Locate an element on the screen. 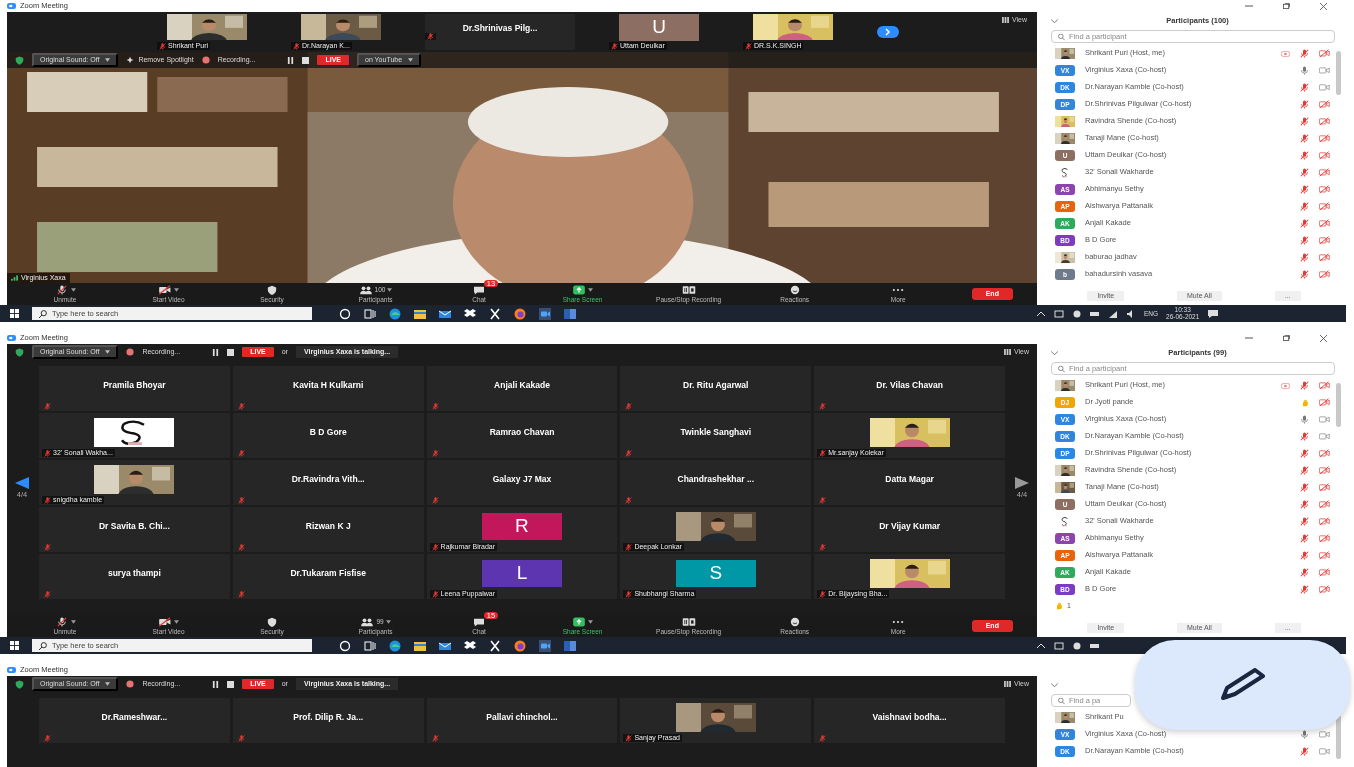 The width and height of the screenshot is (1354, 767). participant-name: surya thampi is located at coordinates (134, 573).